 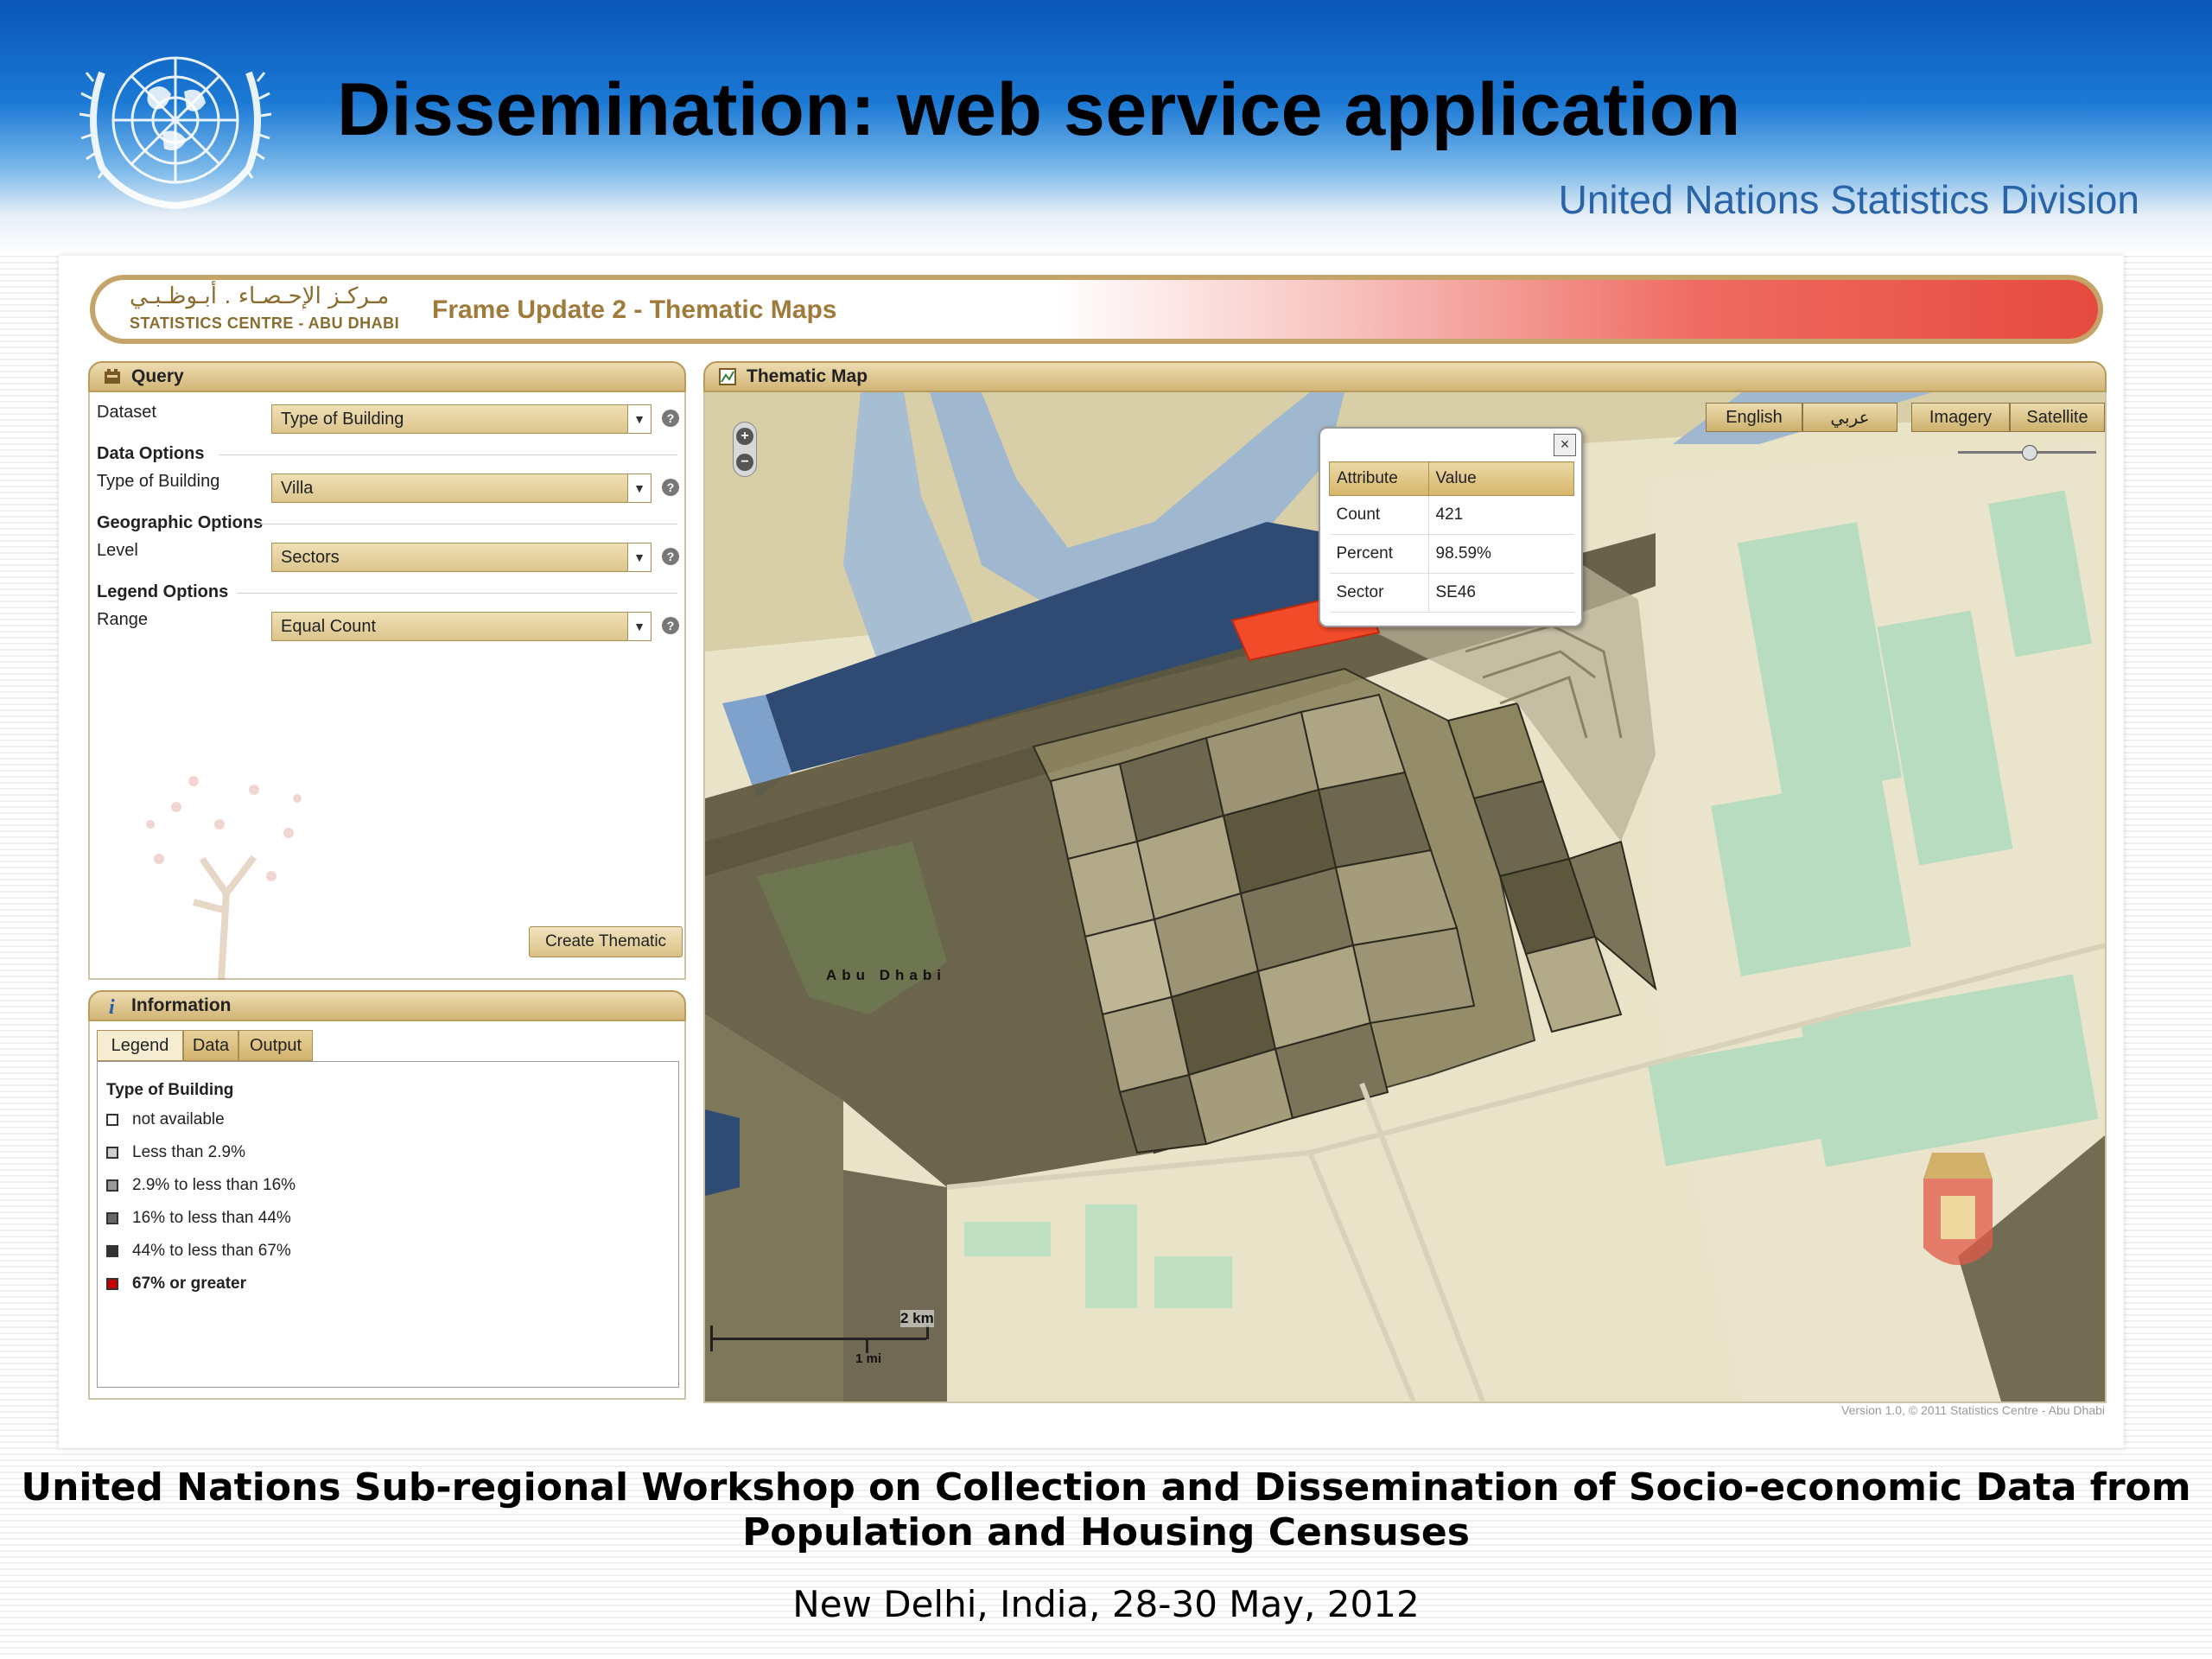 What do you see at coordinates (201, 1185) in the screenshot?
I see `legend-item: 2.9% to less than 16%` at bounding box center [201, 1185].